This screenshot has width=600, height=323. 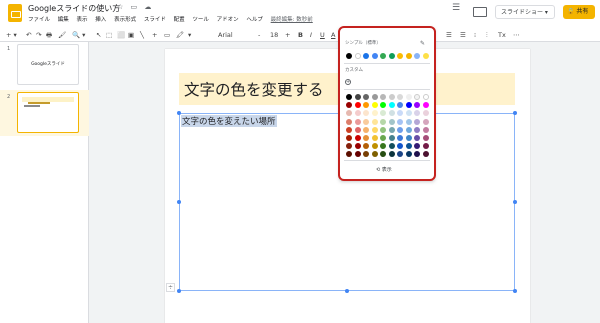 I want to click on slide-thumbnail-row-selected: 2, so click(x=44, y=113).